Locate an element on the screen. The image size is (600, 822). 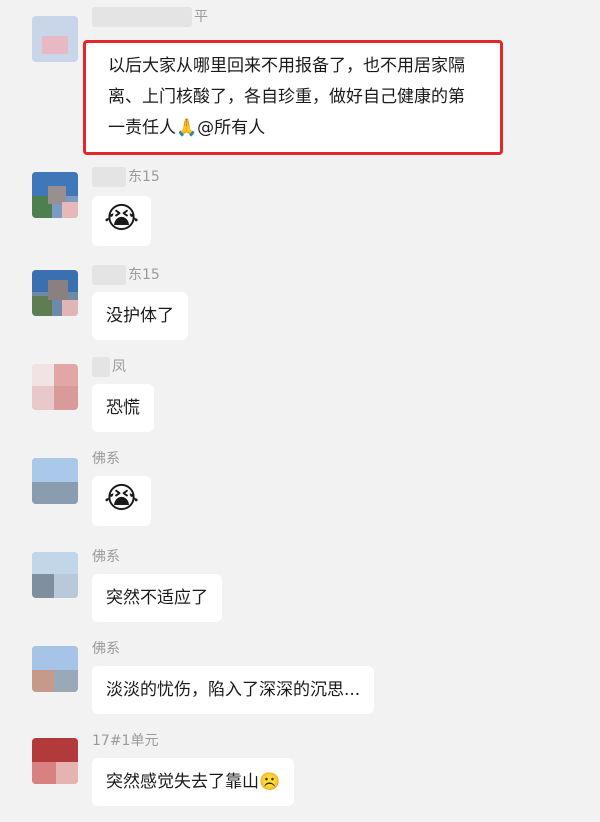
message-bubble: 突然感觉失去了靠山☹️ is located at coordinates (193, 782).